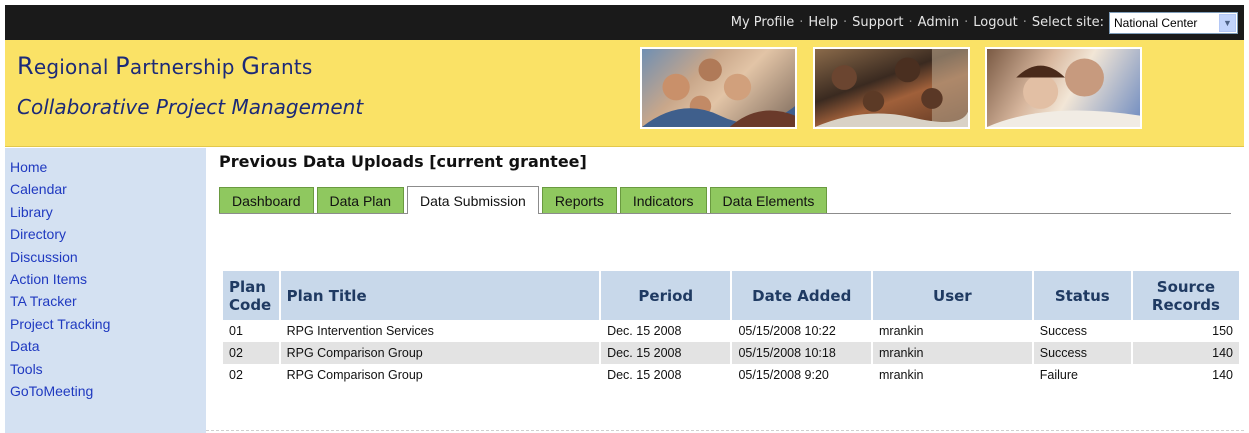 The height and width of the screenshot is (433, 1249). Describe the element at coordinates (1227, 22) in the screenshot. I see `chevron-down-icon: ▼` at that location.